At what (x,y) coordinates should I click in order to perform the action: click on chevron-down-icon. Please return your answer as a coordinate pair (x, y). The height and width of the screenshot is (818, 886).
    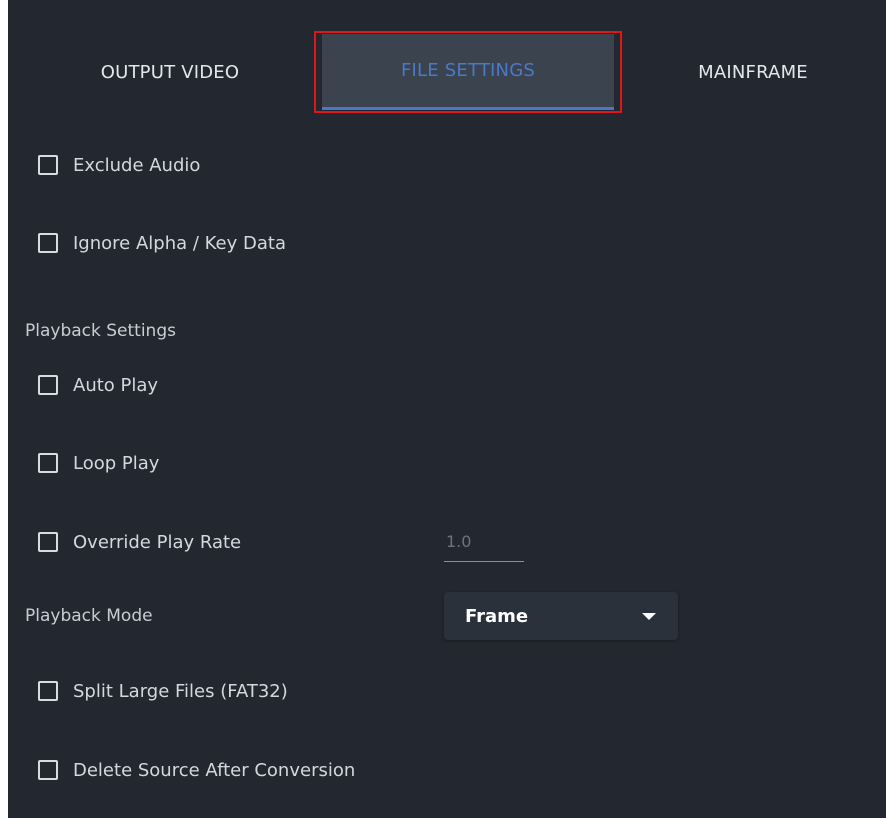
    Looking at the image, I should click on (649, 616).